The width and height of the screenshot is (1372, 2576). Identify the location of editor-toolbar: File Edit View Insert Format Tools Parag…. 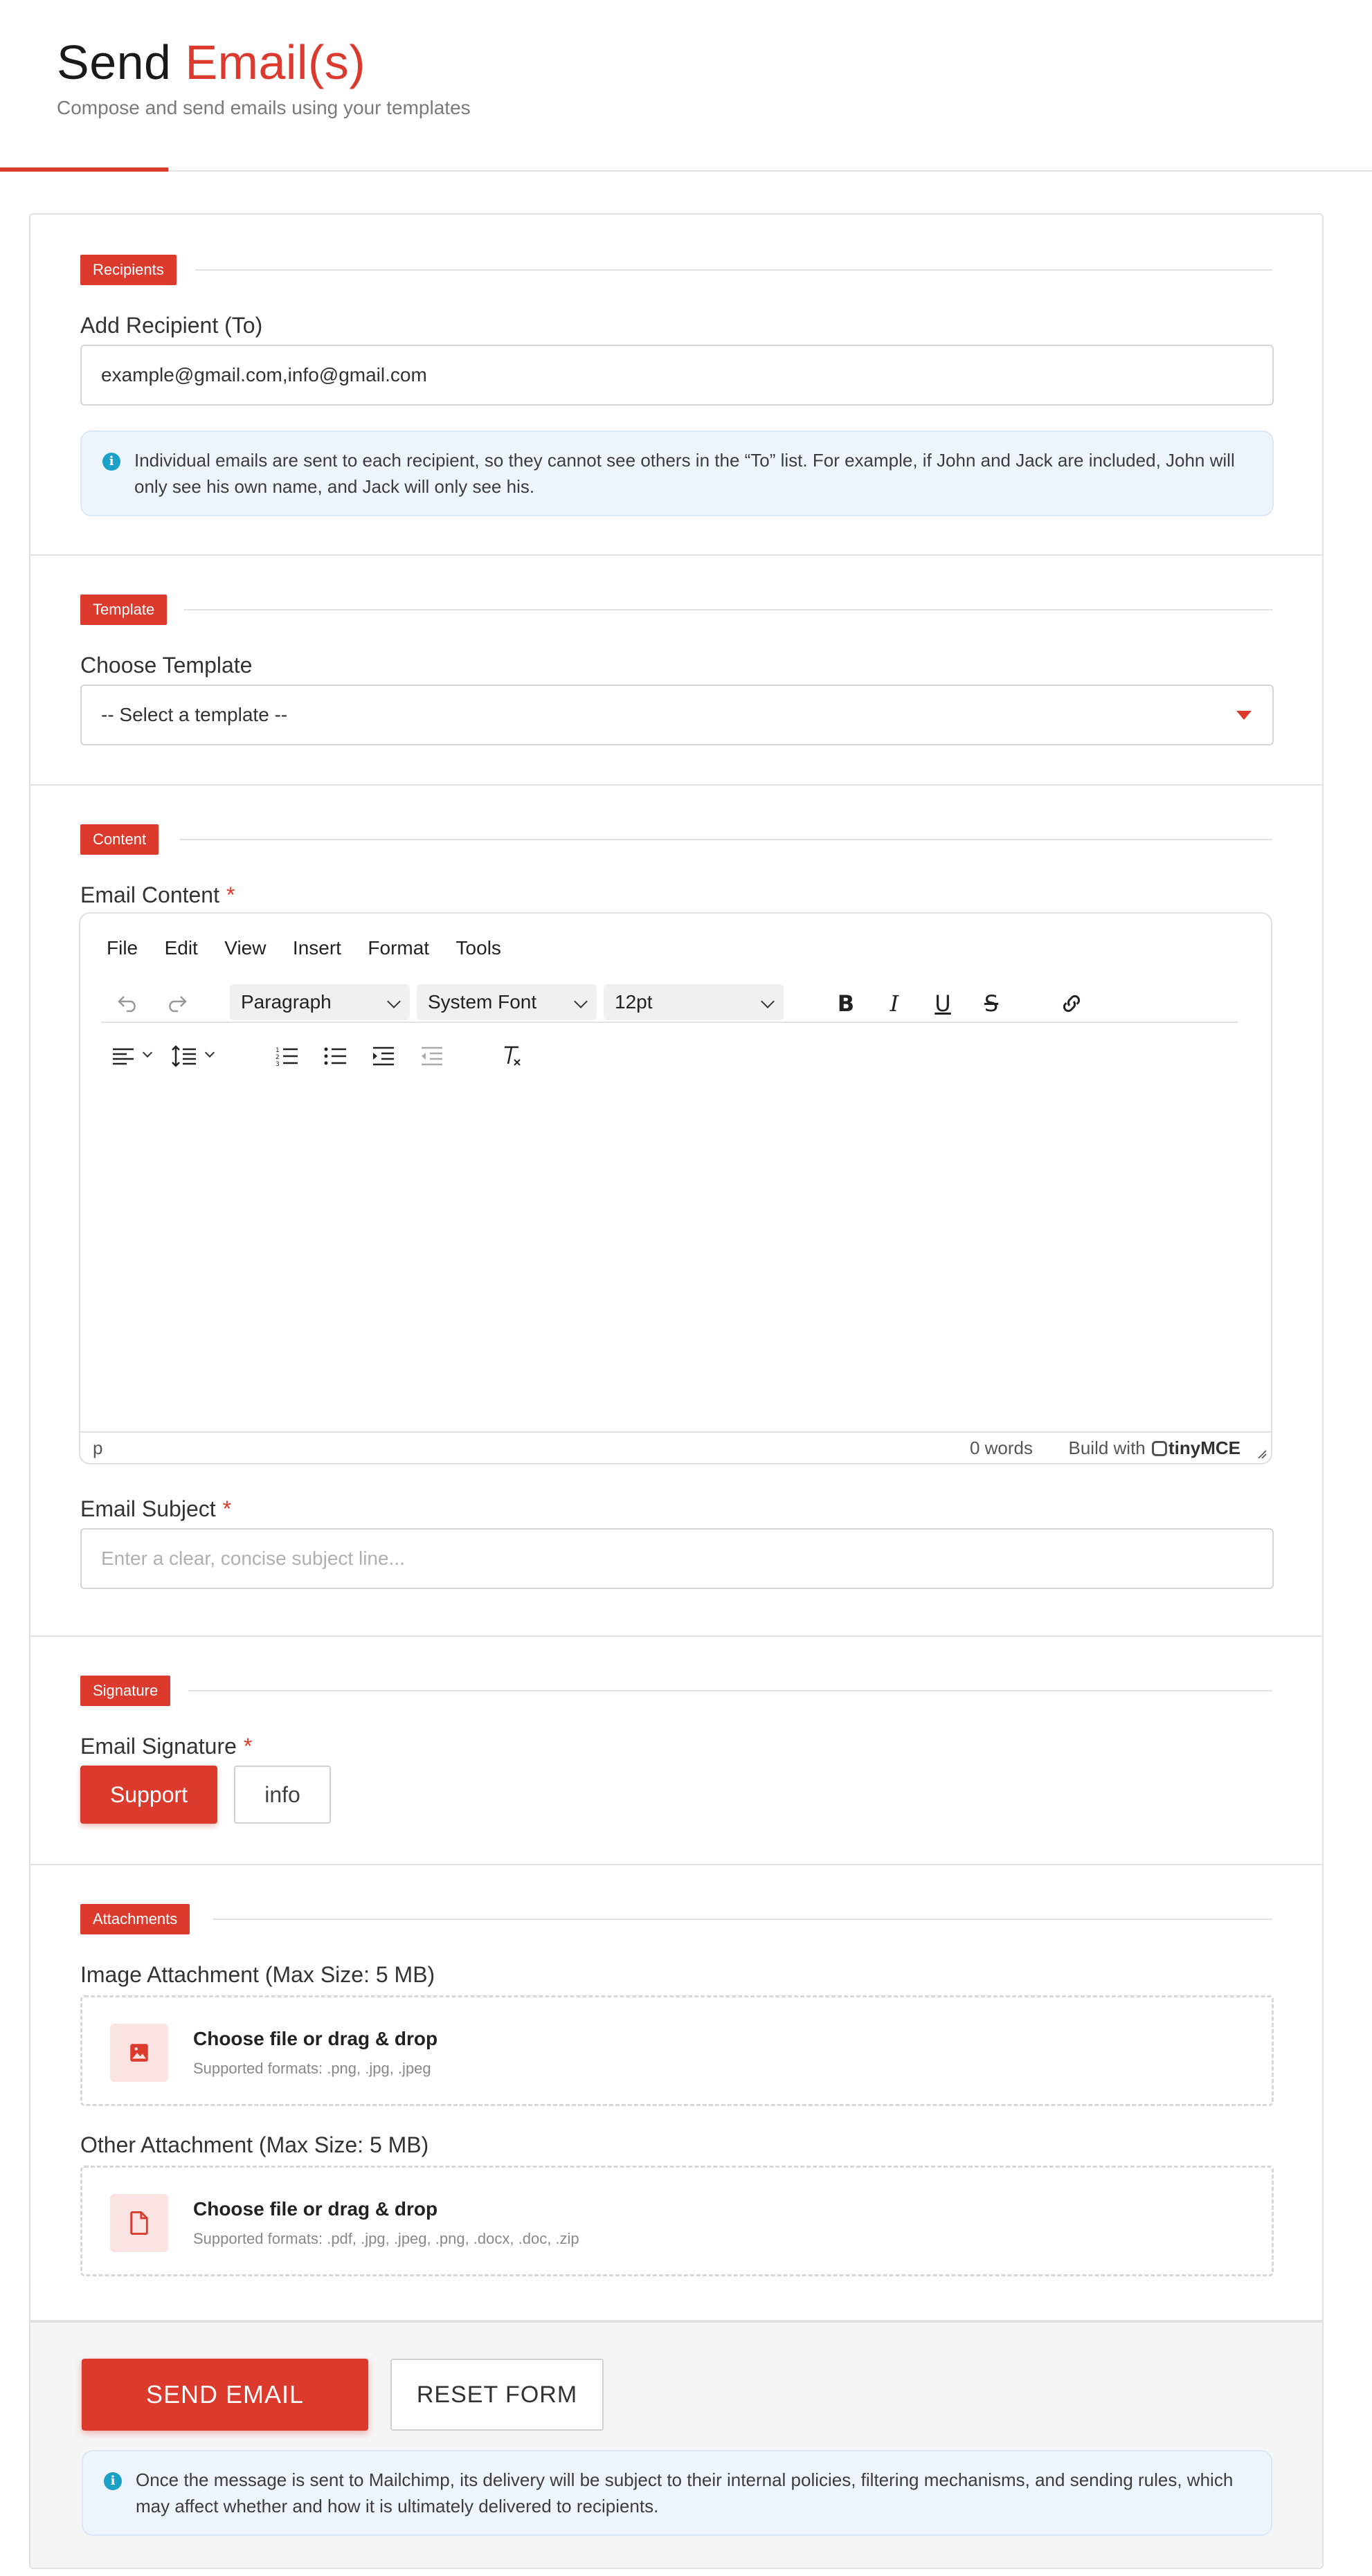
(675, 1002).